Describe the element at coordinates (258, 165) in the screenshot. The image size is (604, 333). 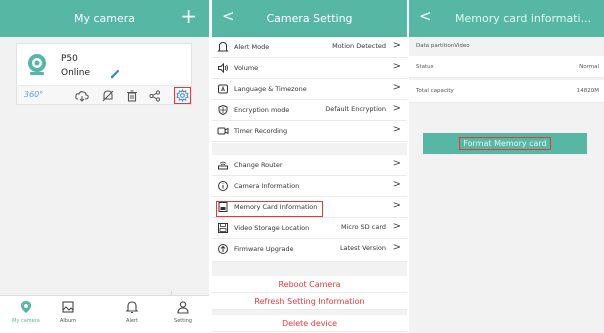
I see `setting-label: Change Router` at that location.